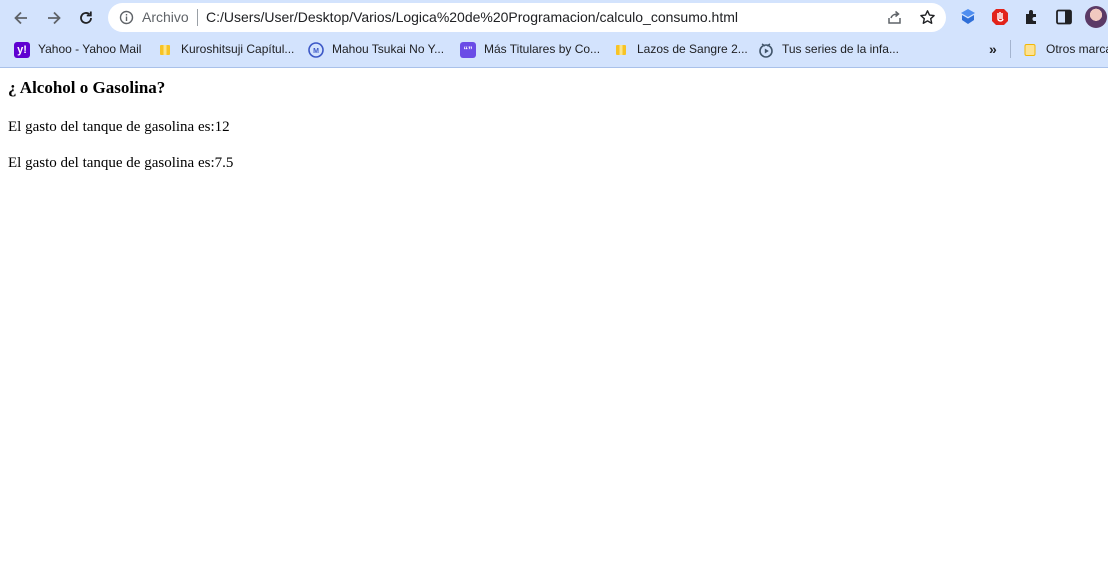 The width and height of the screenshot is (1108, 576). What do you see at coordinates (222, 127) in the screenshot?
I see `result-value: 12` at bounding box center [222, 127].